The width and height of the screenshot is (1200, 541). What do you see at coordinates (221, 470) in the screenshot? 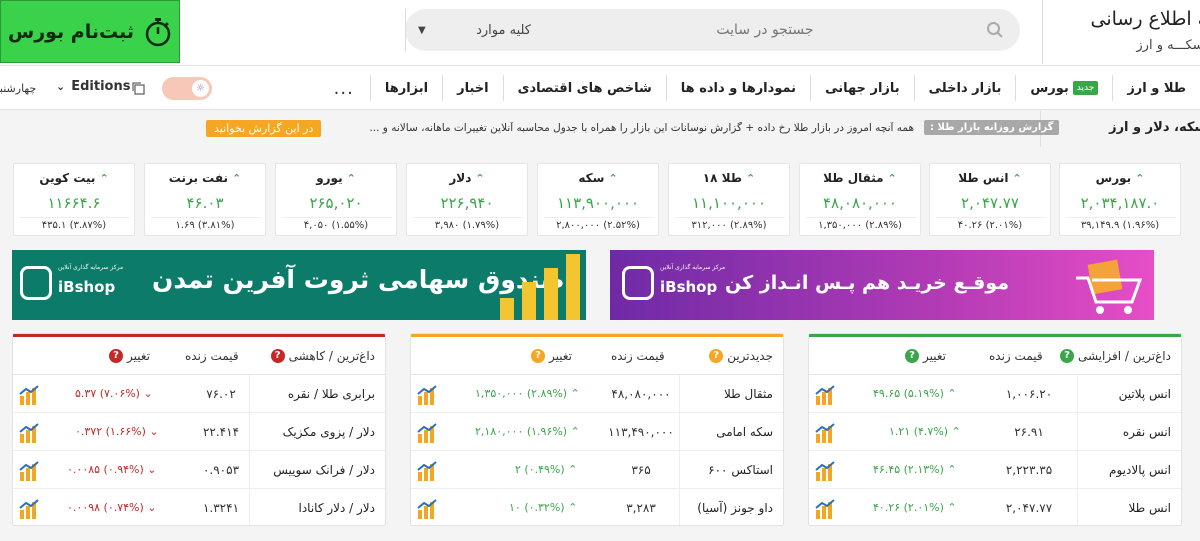
I see `row-price: ۰.۹۰۵۳` at bounding box center [221, 470].